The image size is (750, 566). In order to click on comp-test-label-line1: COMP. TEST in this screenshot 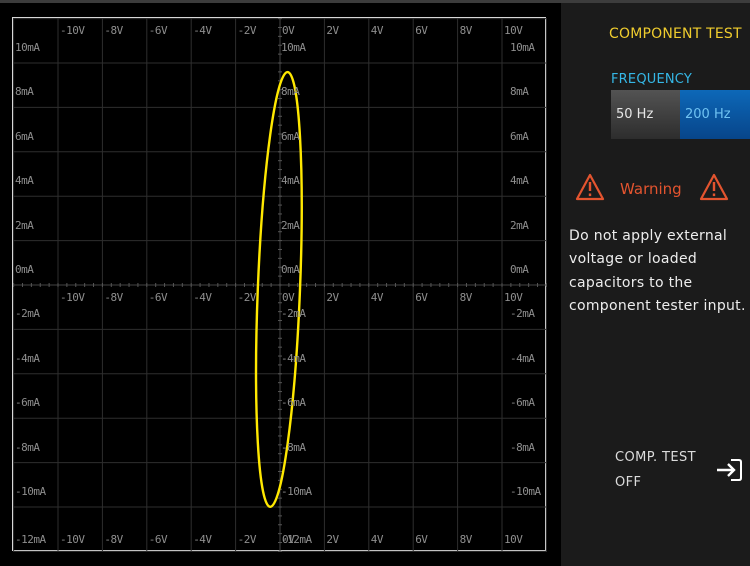, I will do `click(655, 457)`.